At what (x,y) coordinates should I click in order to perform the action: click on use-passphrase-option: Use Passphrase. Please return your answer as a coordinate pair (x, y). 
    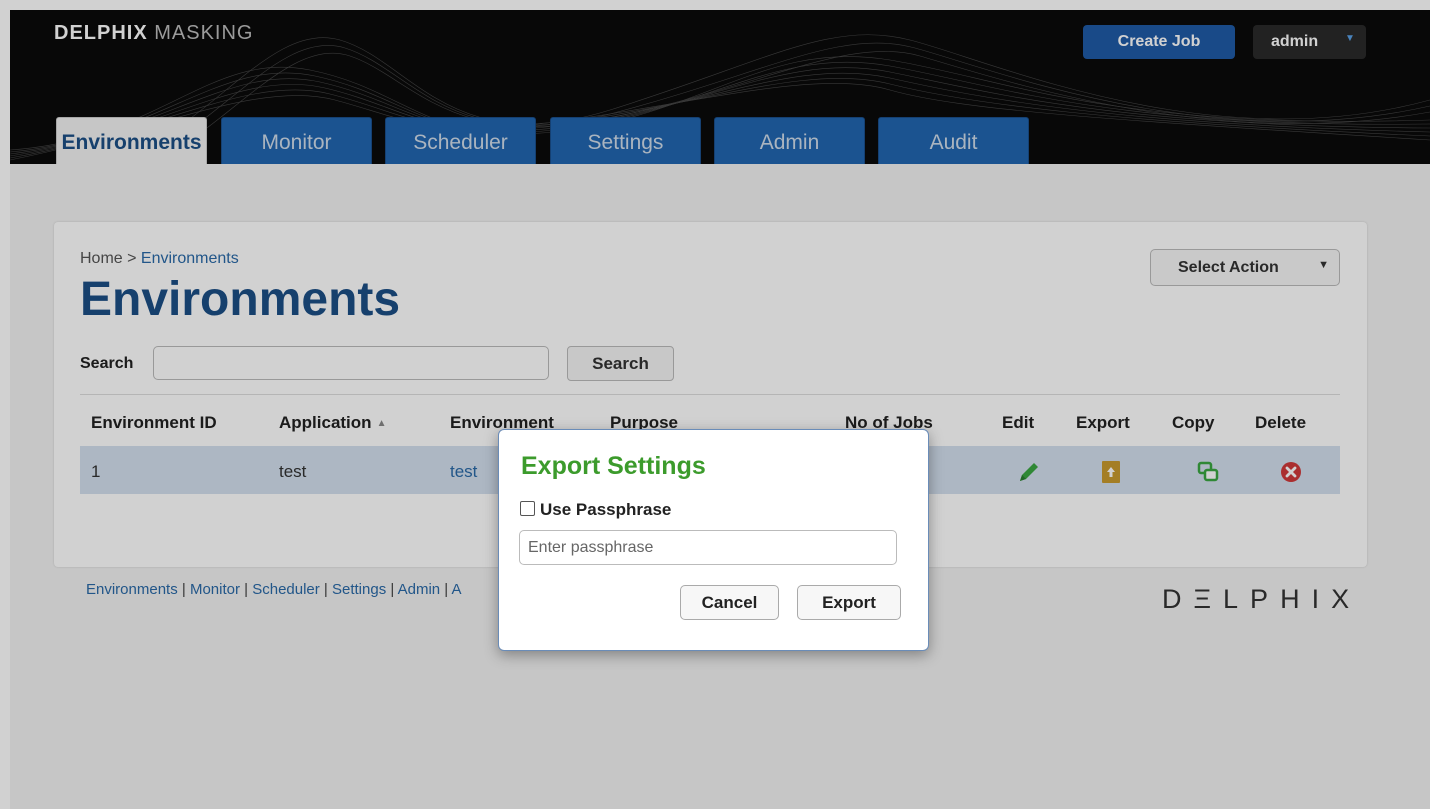
    Looking at the image, I should click on (595, 510).